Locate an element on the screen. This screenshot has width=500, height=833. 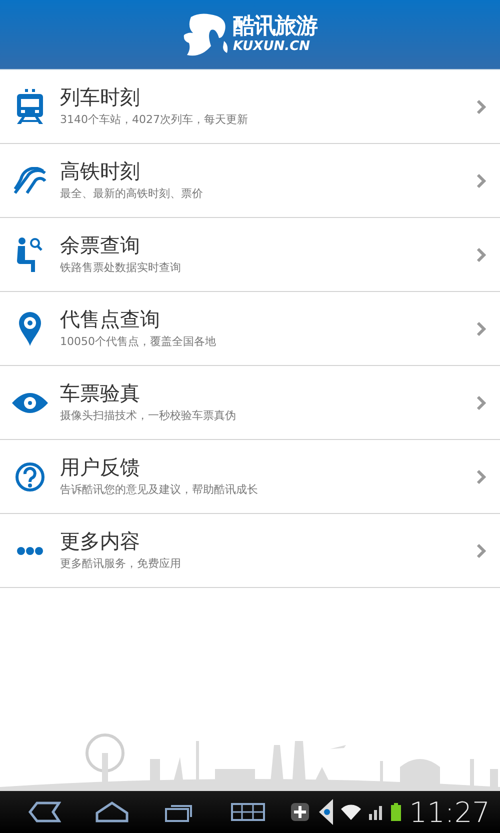
menu-item-title: 用户反馈 is located at coordinates (100, 467).